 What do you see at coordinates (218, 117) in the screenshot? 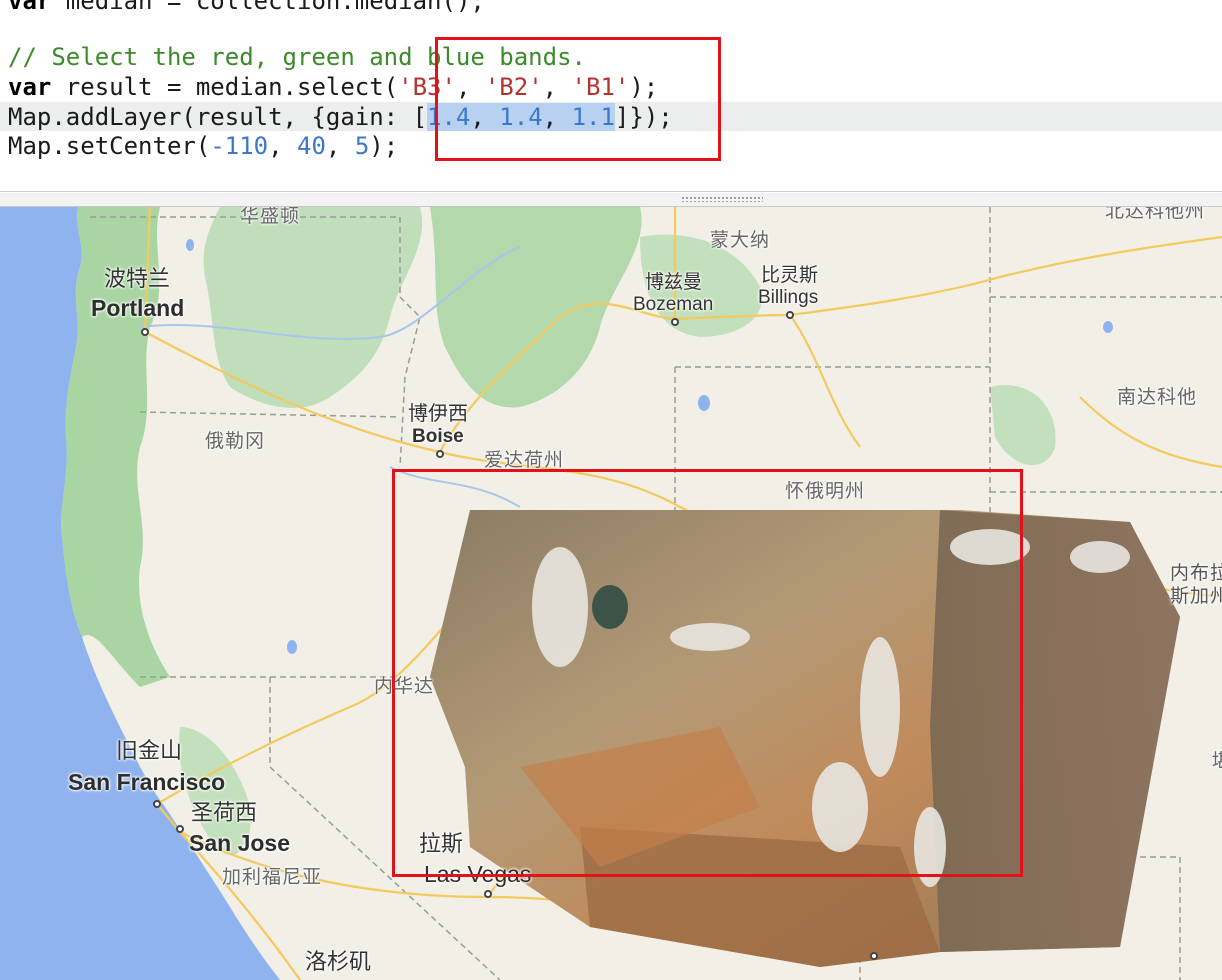
I see `code-token: Map.addLayer(result, {gain: [` at bounding box center [218, 117].